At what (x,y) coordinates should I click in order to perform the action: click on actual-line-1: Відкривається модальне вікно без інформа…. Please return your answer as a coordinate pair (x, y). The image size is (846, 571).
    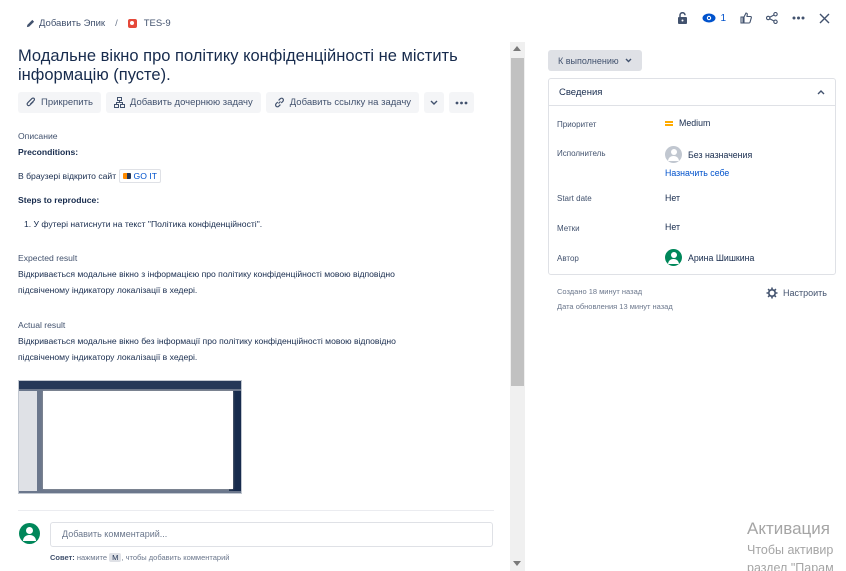
    Looking at the image, I should click on (207, 341).